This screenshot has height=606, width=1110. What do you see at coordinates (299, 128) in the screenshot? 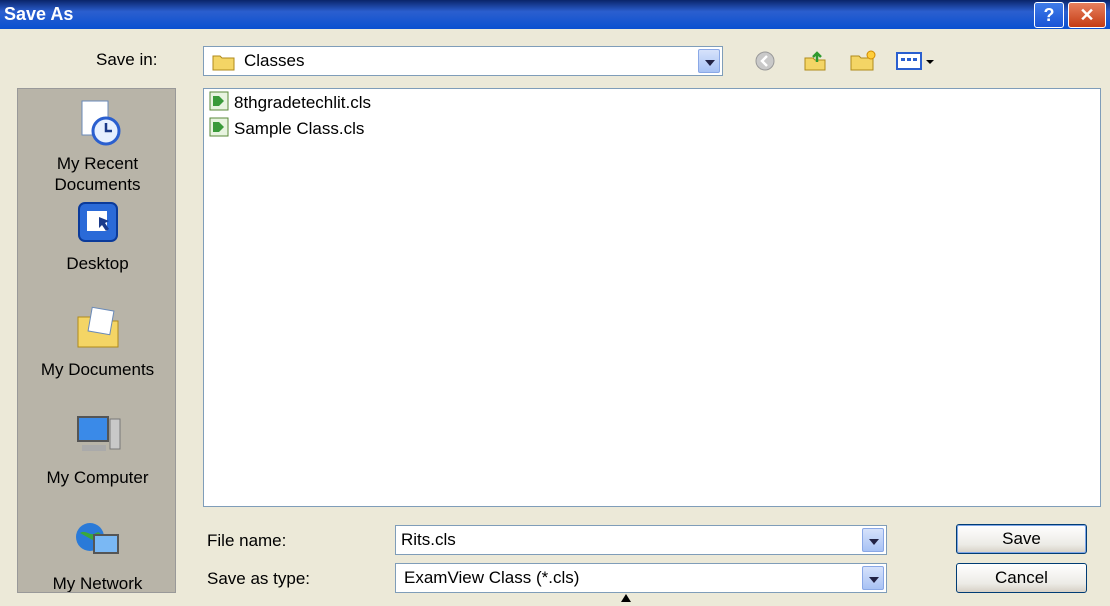
I see `file-name: Sample Class.cls` at bounding box center [299, 128].